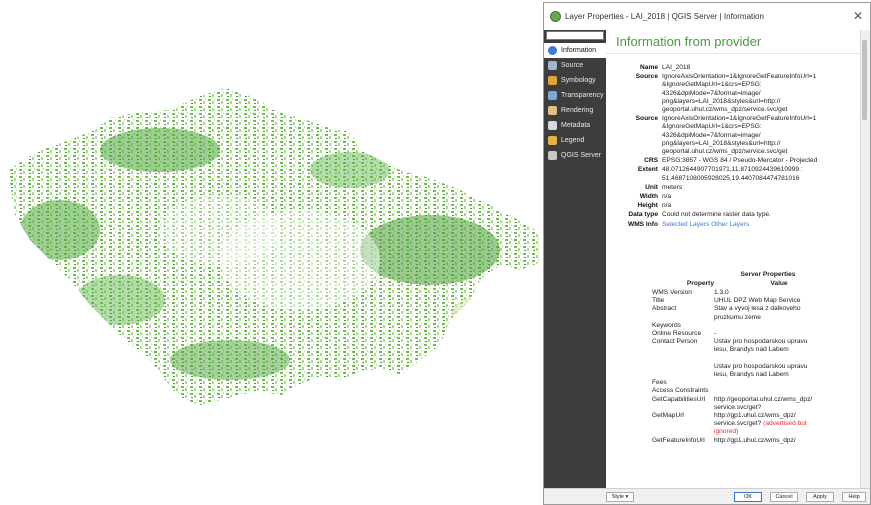 The image size is (871, 505). What do you see at coordinates (552, 155) in the screenshot?
I see `server-icon` at bounding box center [552, 155].